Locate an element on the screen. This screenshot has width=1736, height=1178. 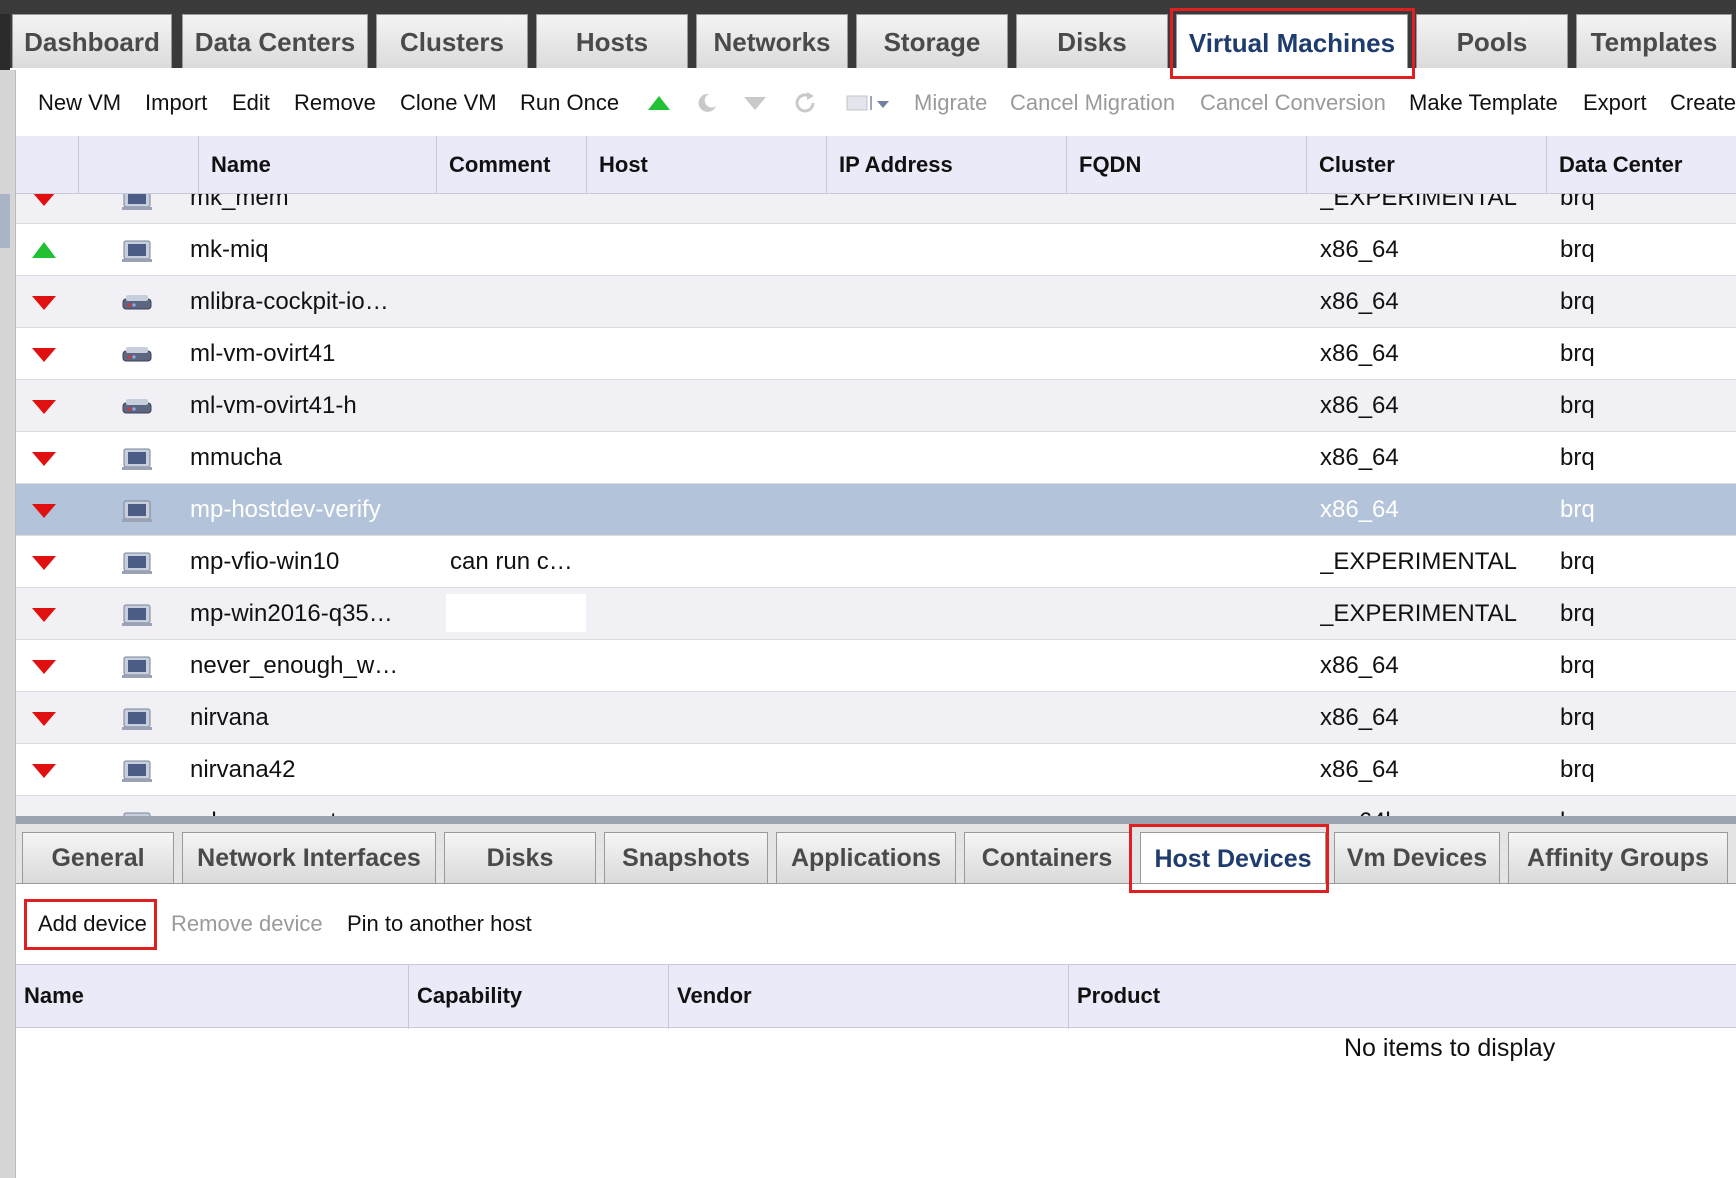
export-button: Export is located at coordinates (1615, 103).